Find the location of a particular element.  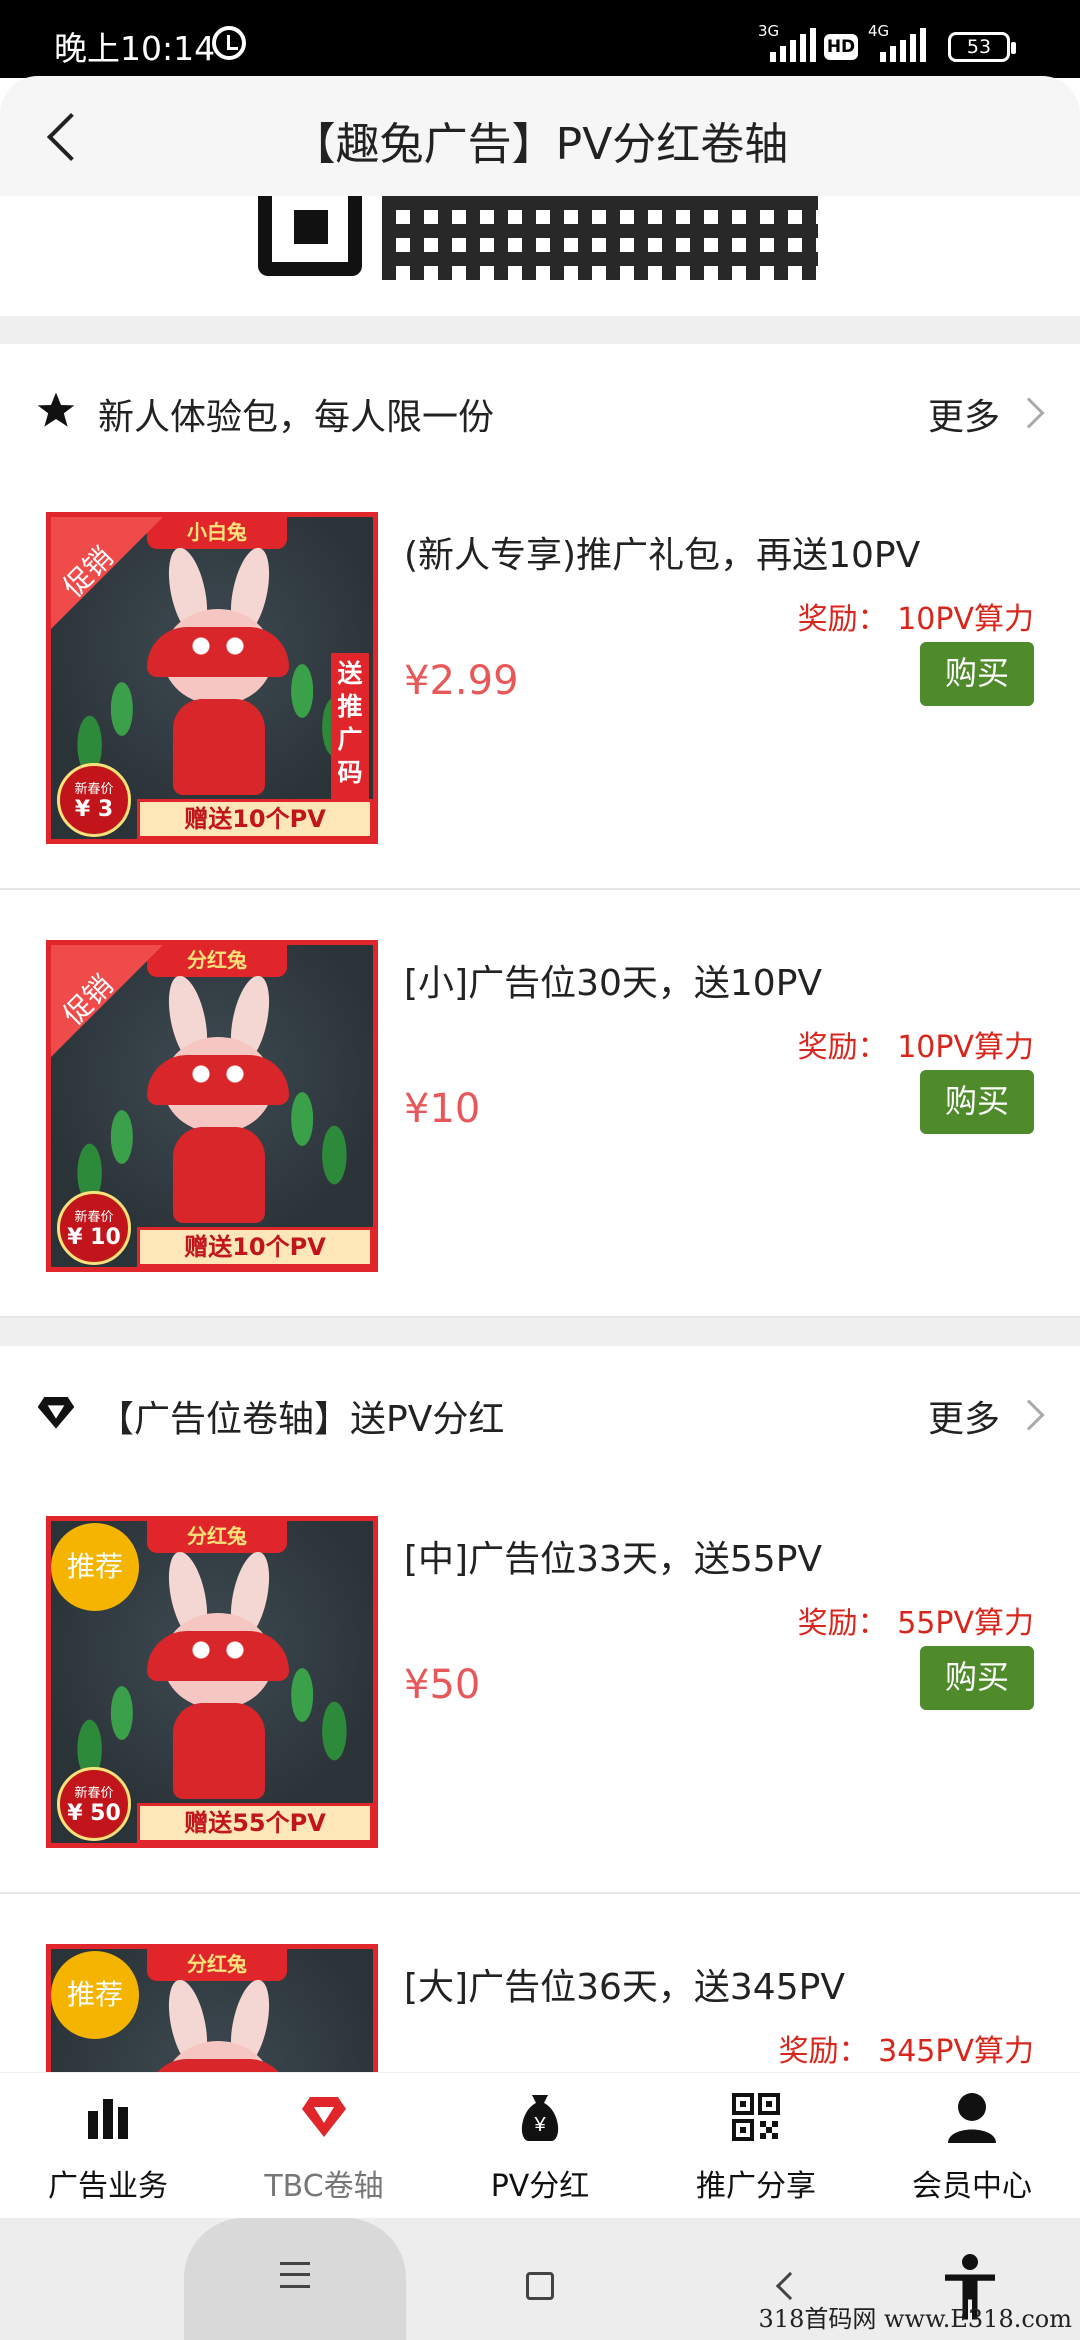

product-price: ¥10 is located at coordinates (442, 1109).